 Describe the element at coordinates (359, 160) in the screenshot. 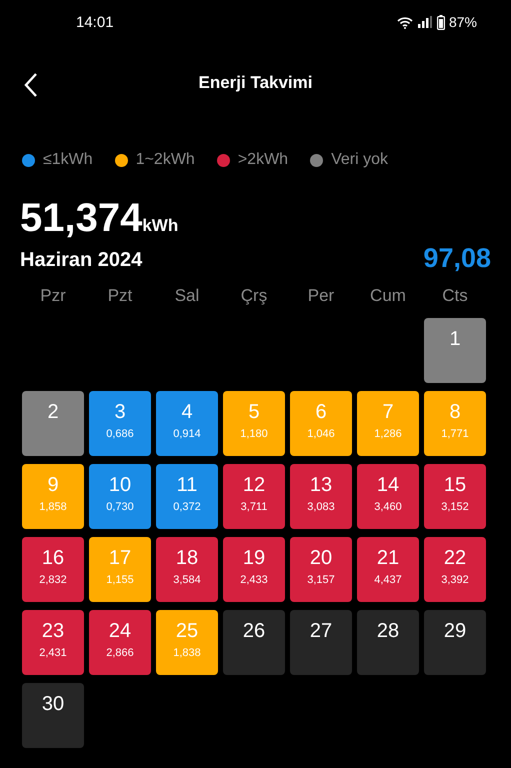

I see `legend-label: Veri yok` at that location.